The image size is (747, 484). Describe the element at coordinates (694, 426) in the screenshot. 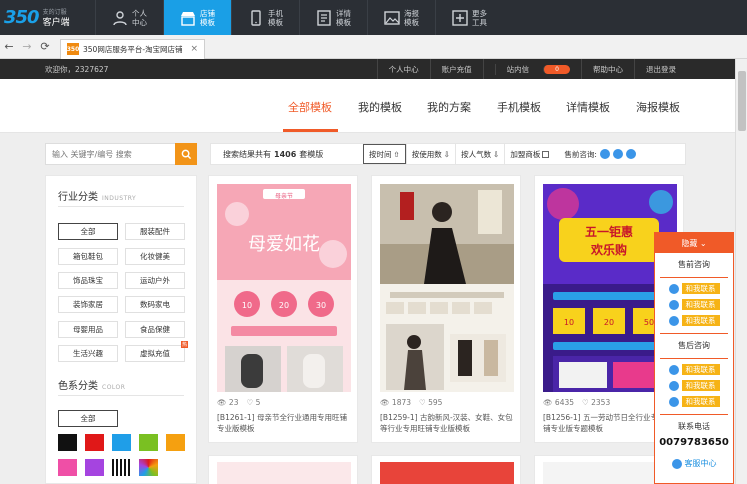

I see `phone-label: 联系电话` at that location.